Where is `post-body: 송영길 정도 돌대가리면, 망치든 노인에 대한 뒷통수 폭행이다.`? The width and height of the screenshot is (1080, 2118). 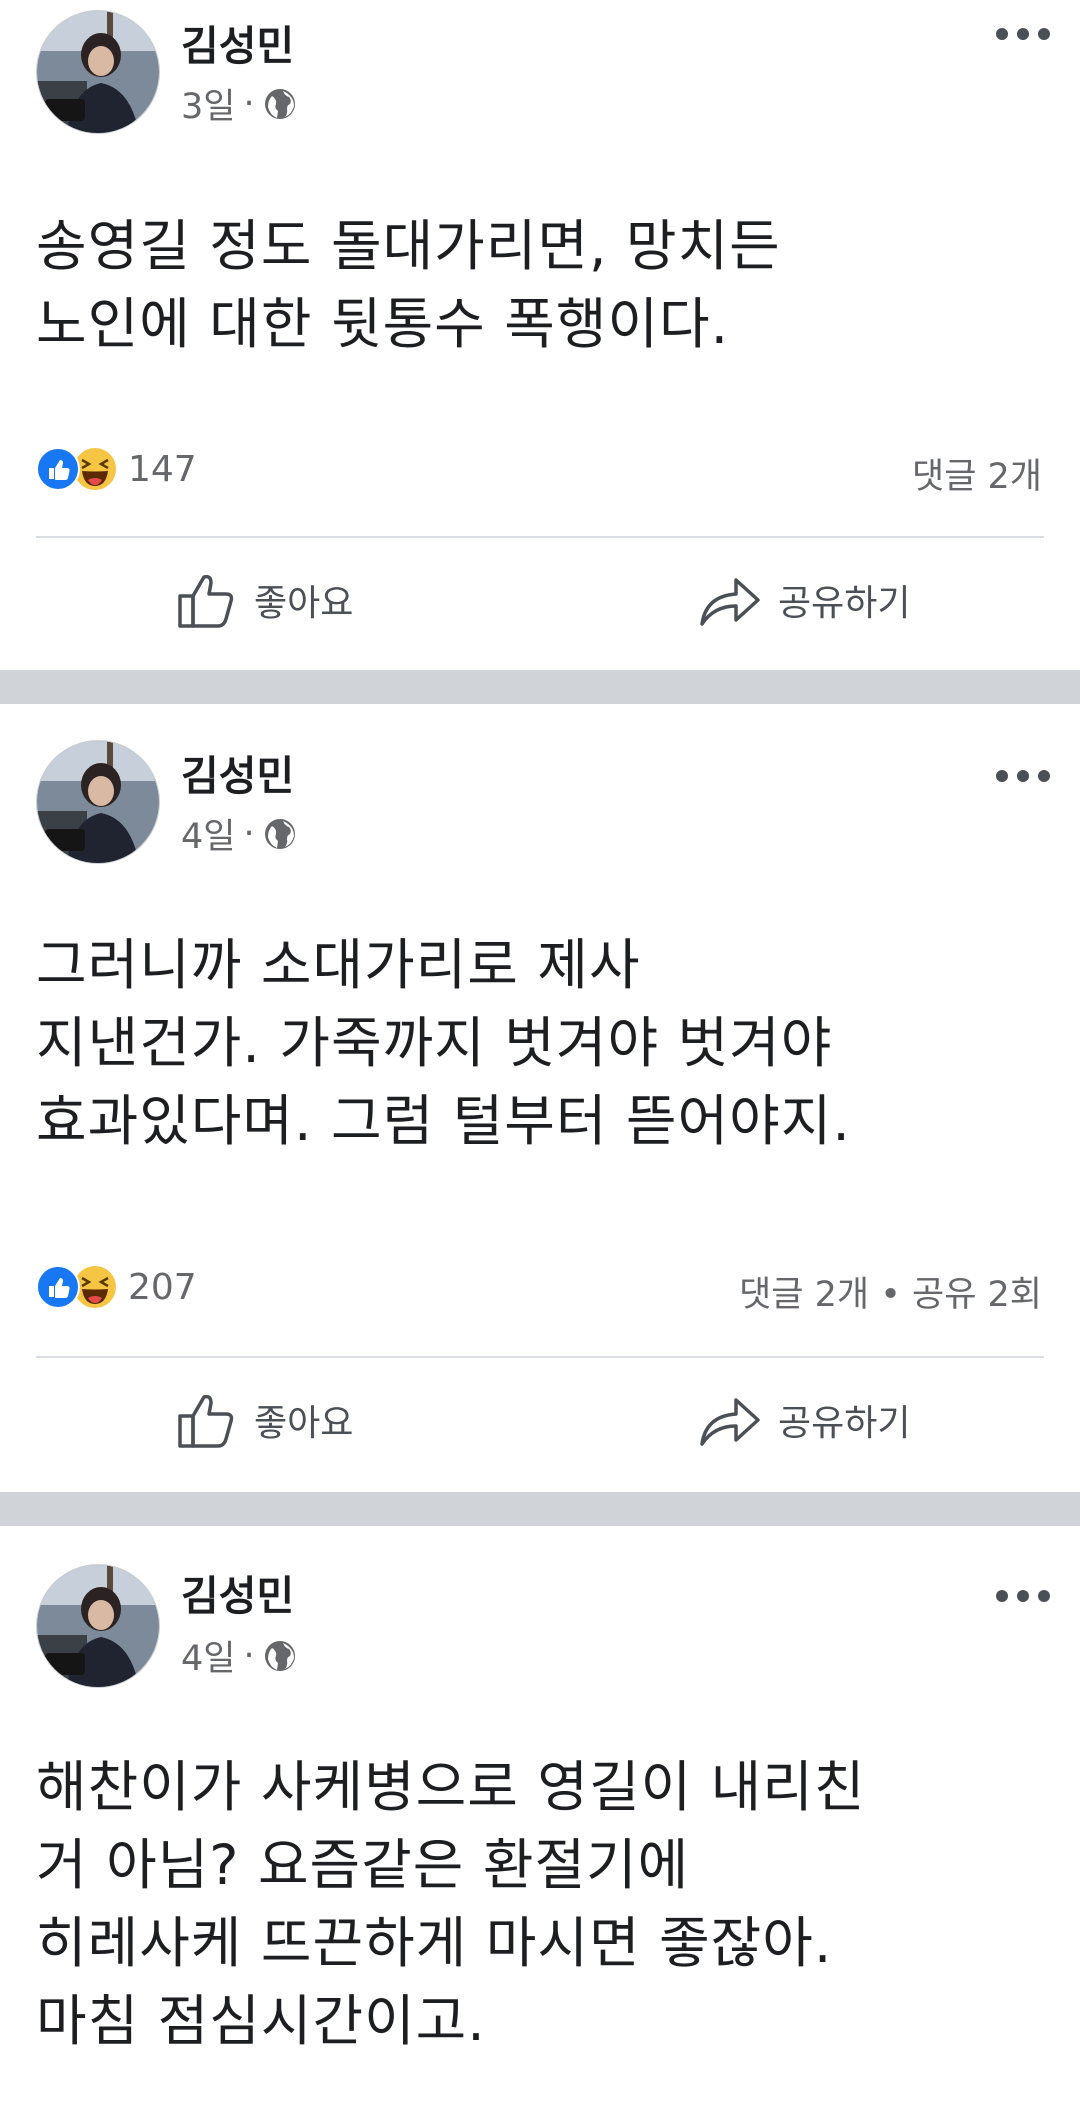
post-body: 송영길 정도 돌대가리면, 망치든 노인에 대한 뒷통수 폭행이다. is located at coordinates (408, 285).